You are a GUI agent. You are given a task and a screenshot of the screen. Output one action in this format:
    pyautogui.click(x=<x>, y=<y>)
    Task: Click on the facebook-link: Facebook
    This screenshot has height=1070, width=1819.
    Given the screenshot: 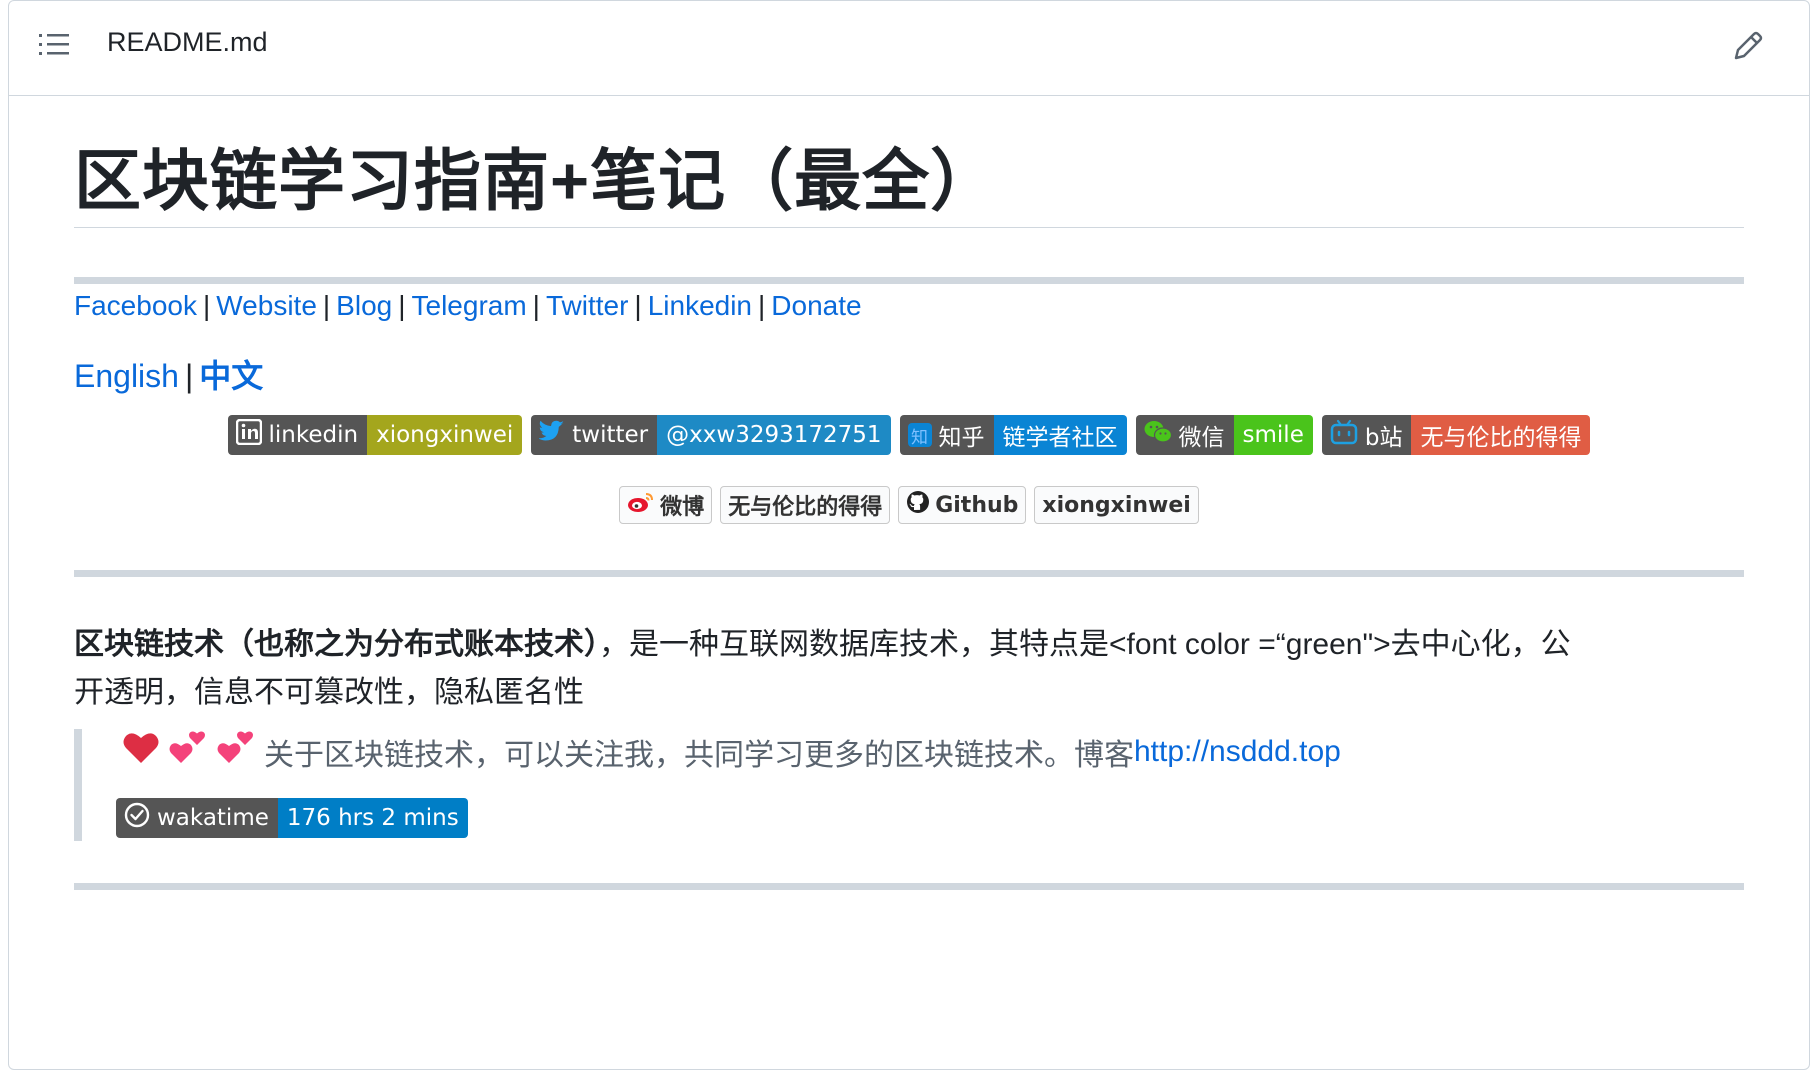 What is the action you would take?
    pyautogui.click(x=135, y=305)
    